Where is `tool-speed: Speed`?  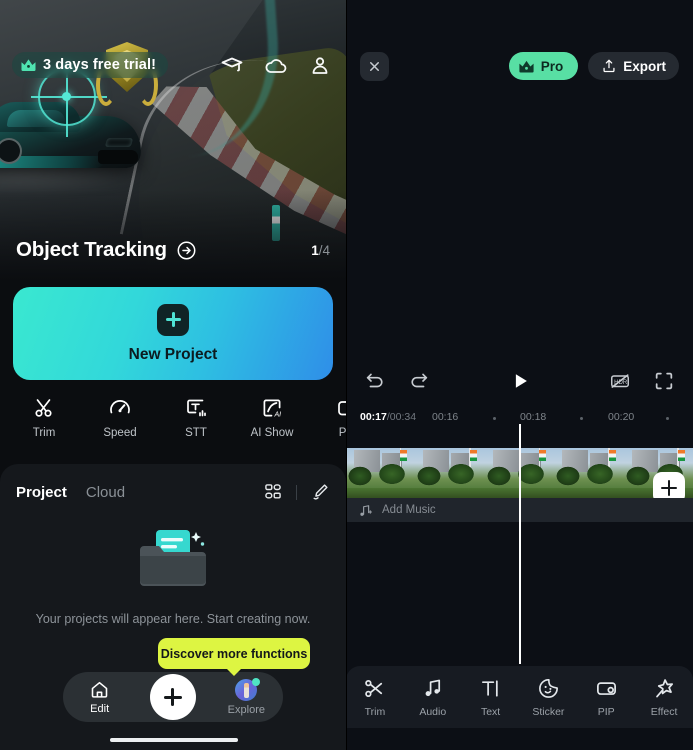
tool-speed: Speed is located at coordinates (120, 417).